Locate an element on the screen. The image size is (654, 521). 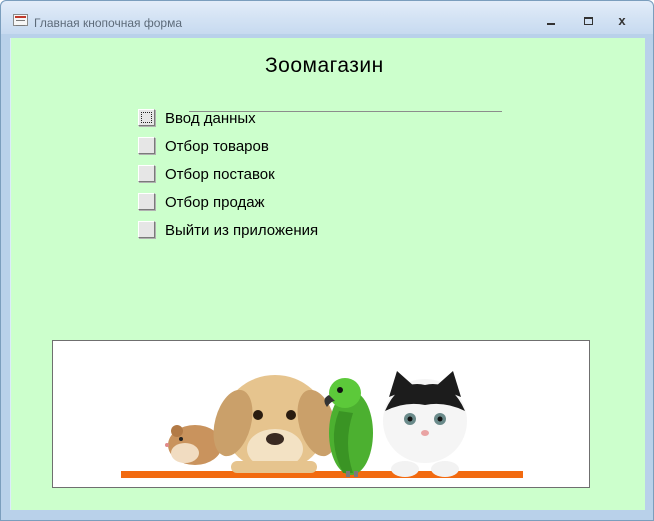
menu-item-exit: Выйти из приложения is located at coordinates (268, 231).